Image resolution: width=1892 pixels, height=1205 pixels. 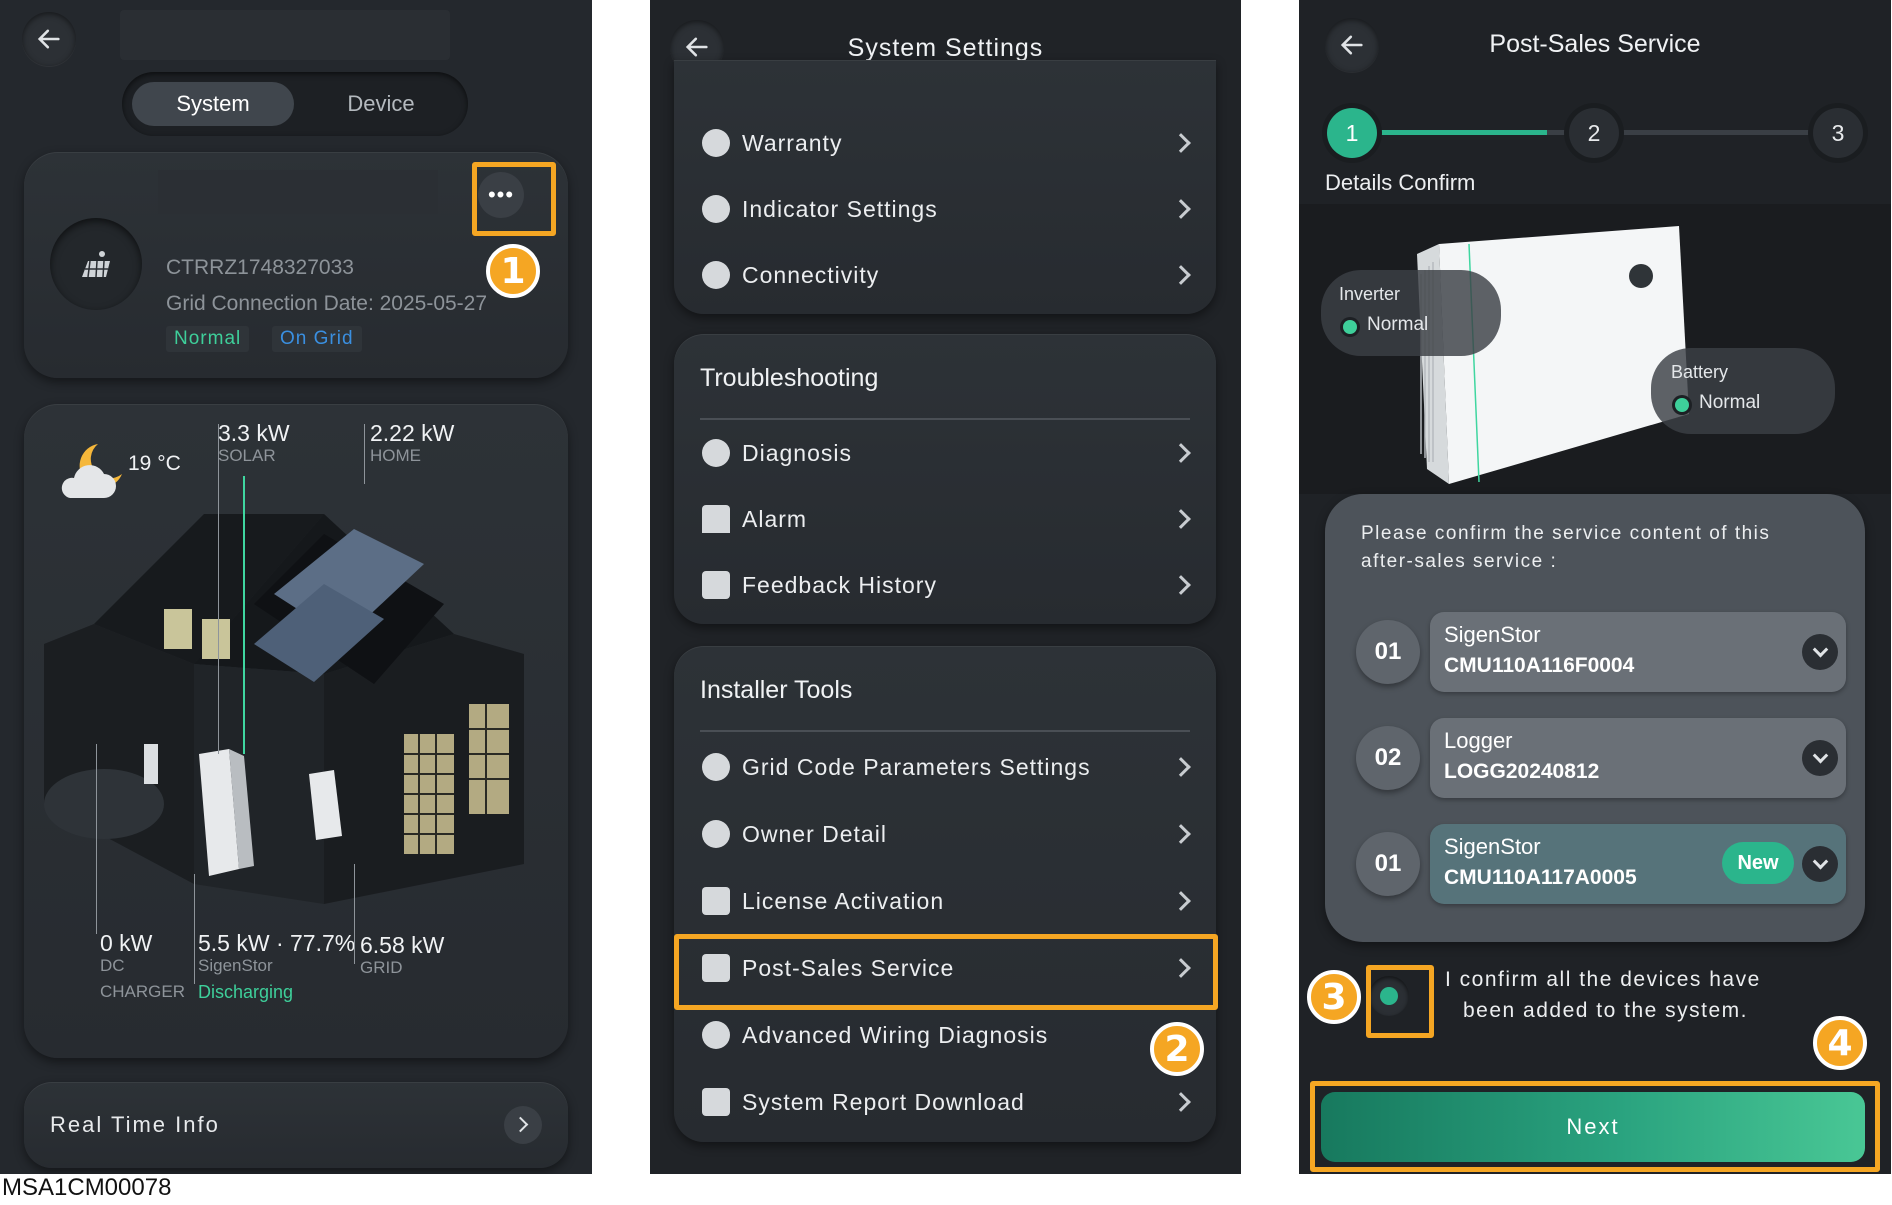 What do you see at coordinates (776, 690) in the screenshot?
I see `group-title: Installer Tools` at bounding box center [776, 690].